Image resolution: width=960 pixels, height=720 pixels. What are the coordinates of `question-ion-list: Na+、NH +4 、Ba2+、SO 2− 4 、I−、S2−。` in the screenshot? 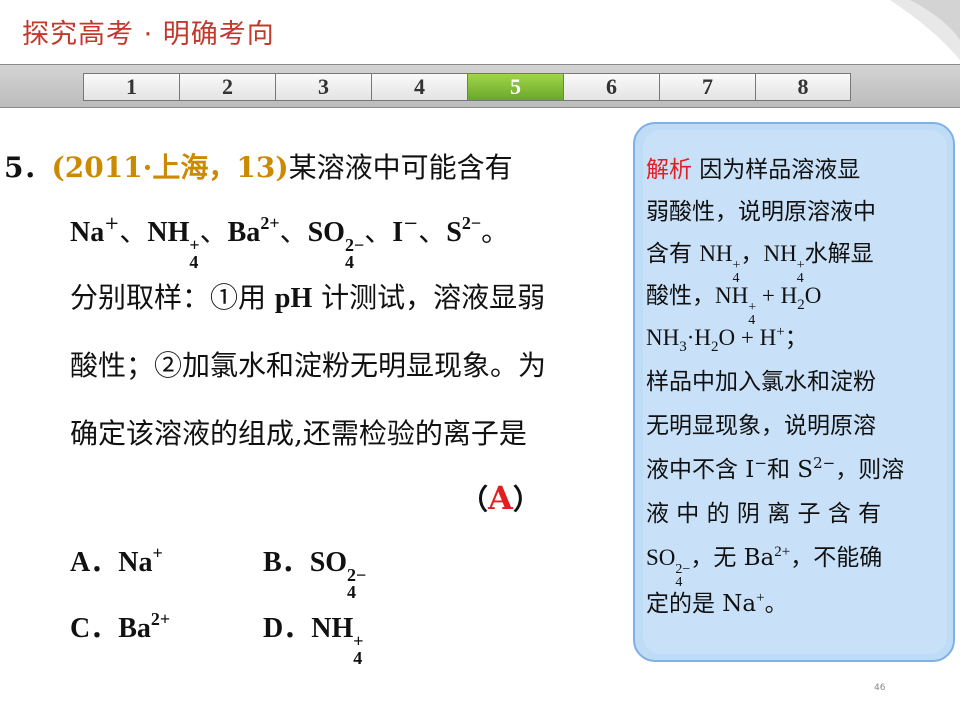 It's located at (289, 240).